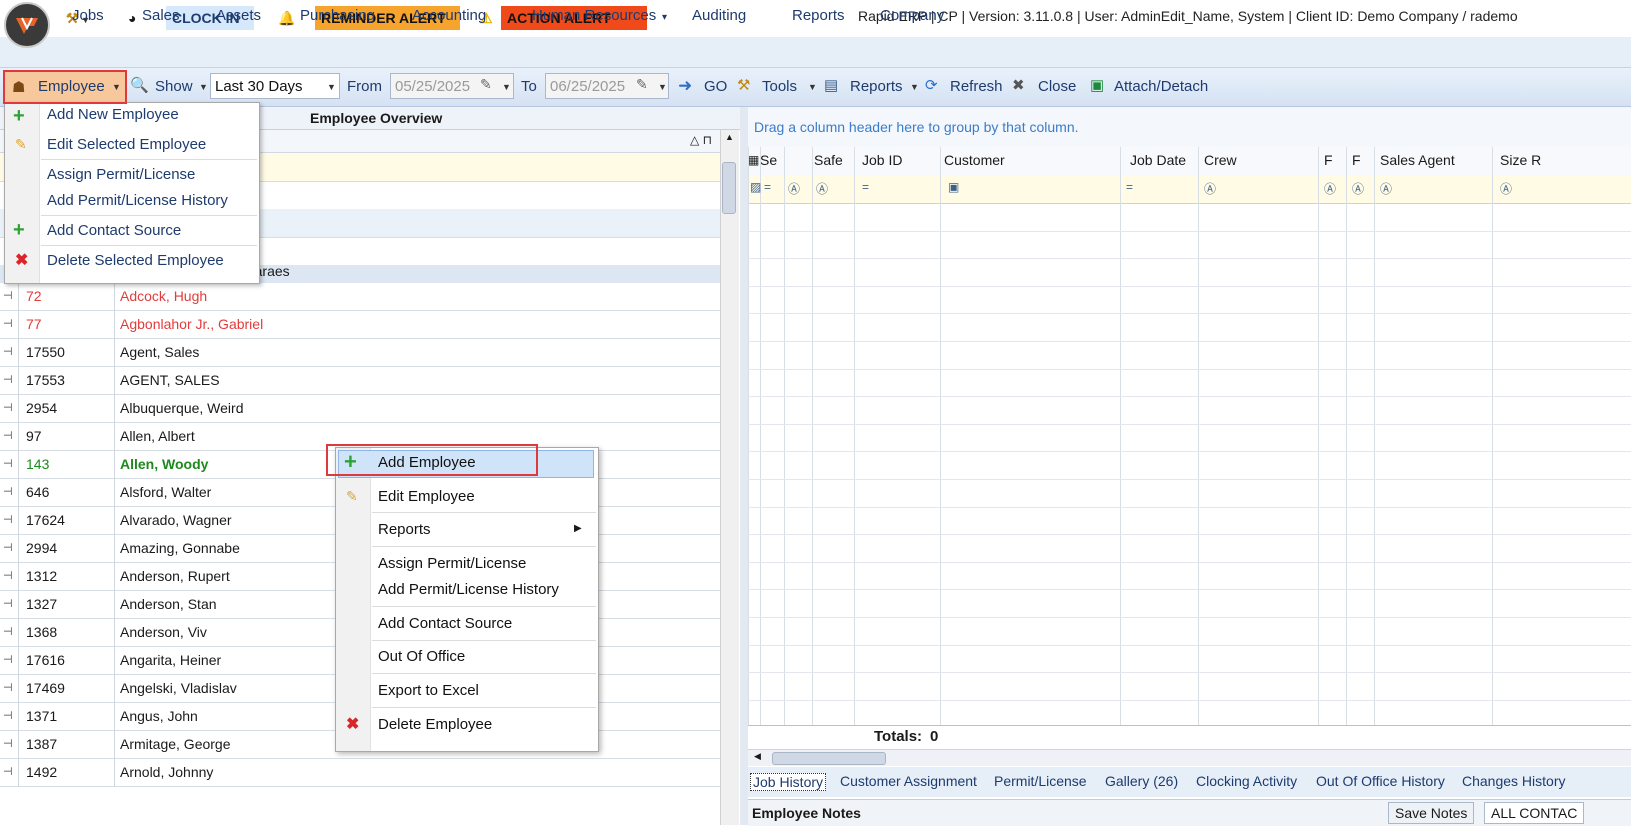 Image resolution: width=1631 pixels, height=826 pixels. I want to click on column-f2: F, so click(1356, 160).